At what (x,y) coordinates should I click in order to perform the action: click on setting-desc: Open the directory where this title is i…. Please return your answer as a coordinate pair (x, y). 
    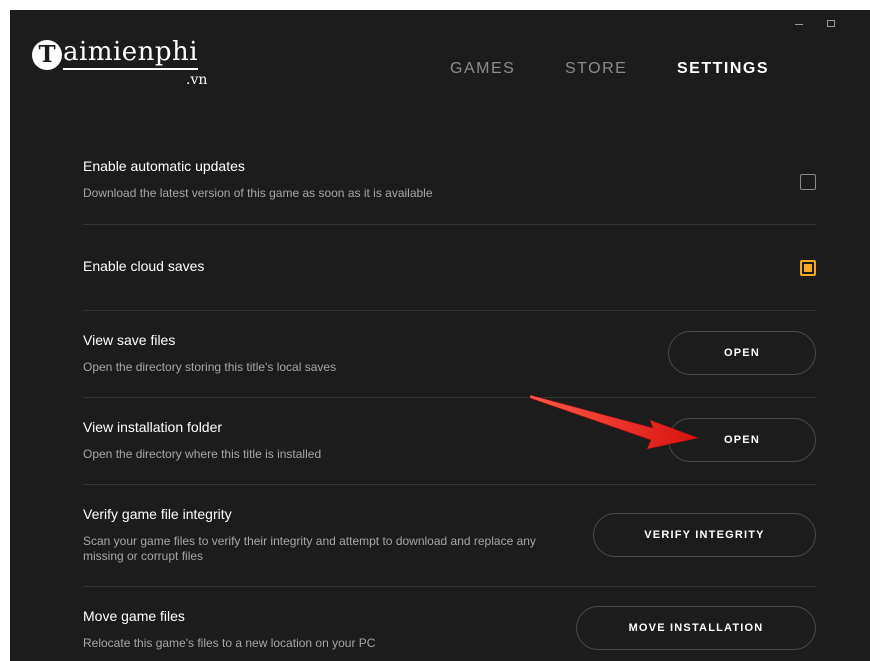
    Looking at the image, I should click on (202, 454).